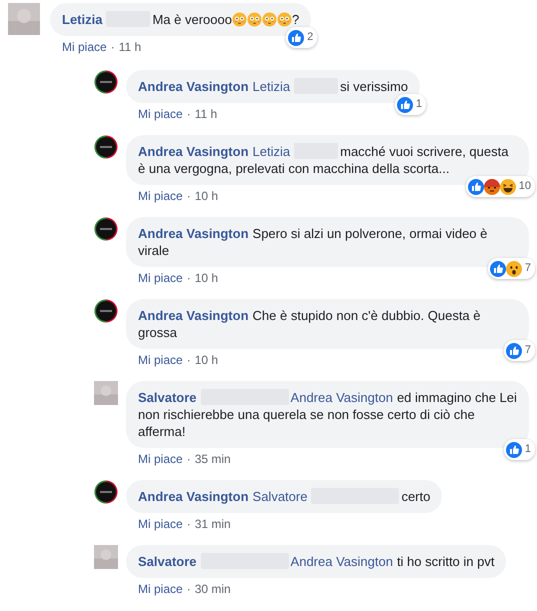  I want to click on laughing-face-icon, so click(508, 186).